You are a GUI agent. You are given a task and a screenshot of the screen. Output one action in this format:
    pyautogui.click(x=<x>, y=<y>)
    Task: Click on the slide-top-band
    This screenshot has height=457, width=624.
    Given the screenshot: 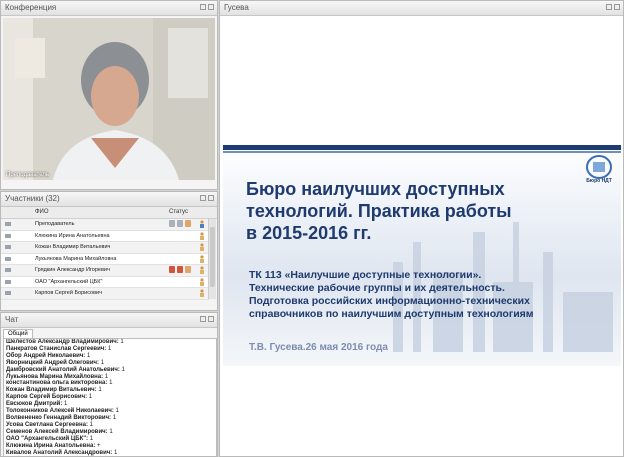 What is the action you would take?
    pyautogui.click(x=422, y=147)
    